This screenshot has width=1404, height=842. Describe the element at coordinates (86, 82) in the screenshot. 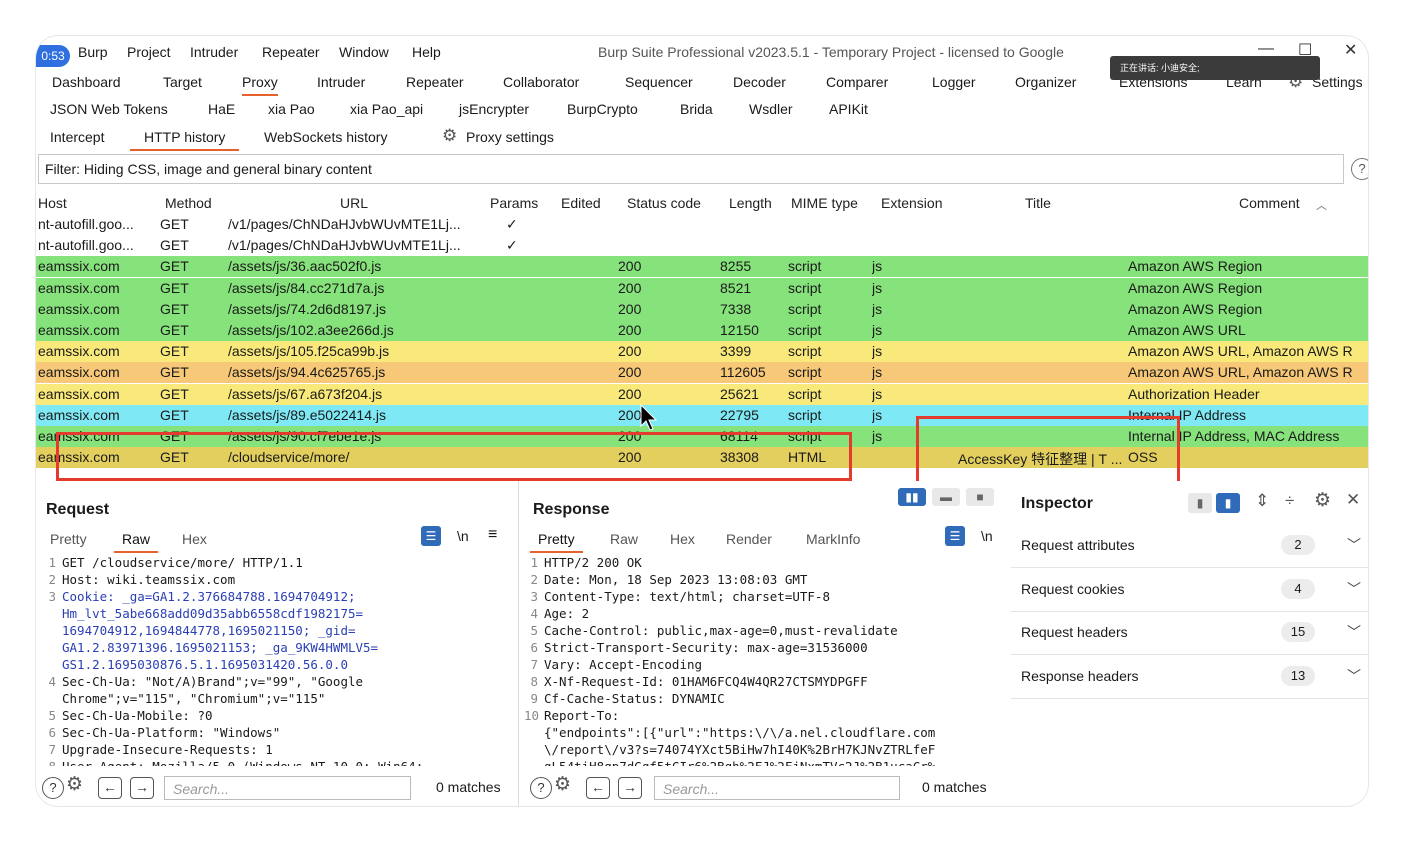

I see `tab-dashboard: Dashboard` at that location.